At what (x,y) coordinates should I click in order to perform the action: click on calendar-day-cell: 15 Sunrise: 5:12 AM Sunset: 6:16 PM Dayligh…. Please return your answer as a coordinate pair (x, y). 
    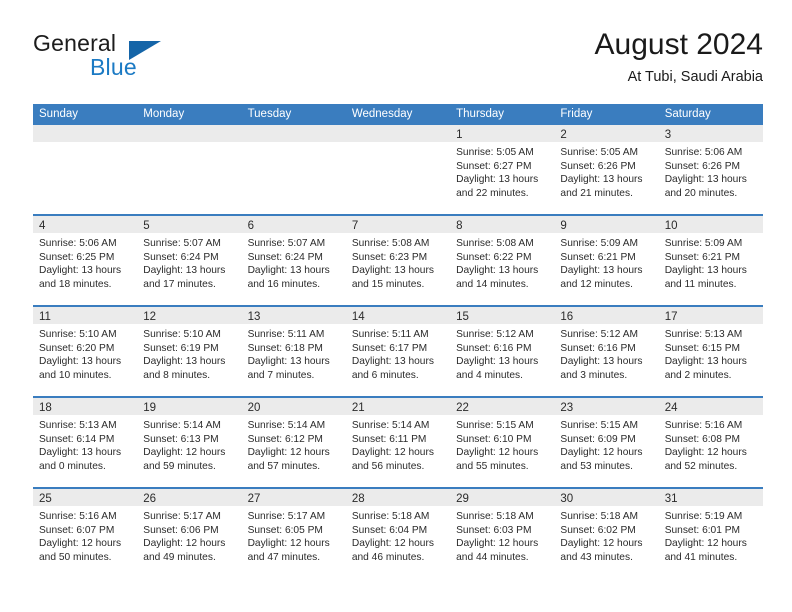
    Looking at the image, I should click on (502, 351).